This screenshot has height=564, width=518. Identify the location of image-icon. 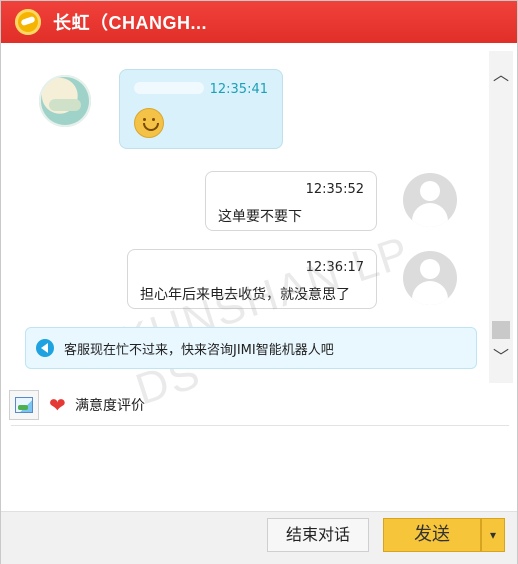
(24, 405).